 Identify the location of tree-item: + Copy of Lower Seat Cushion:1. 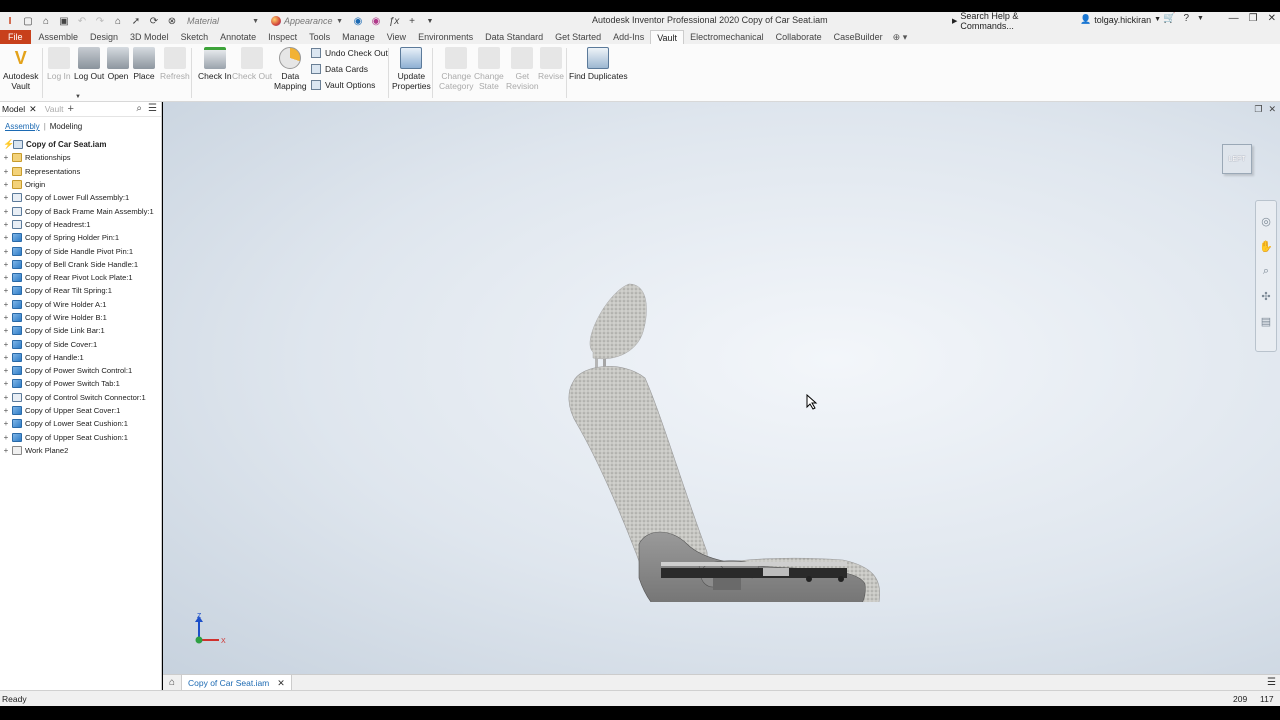
(80, 423).